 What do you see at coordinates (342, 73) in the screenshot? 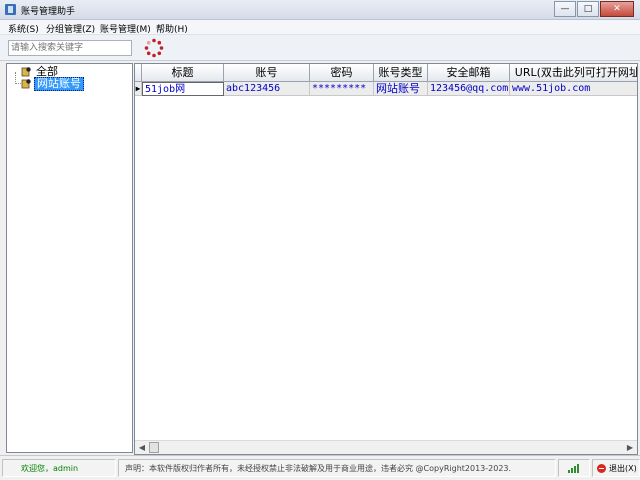
I see `column-header-password: 密码` at bounding box center [342, 73].